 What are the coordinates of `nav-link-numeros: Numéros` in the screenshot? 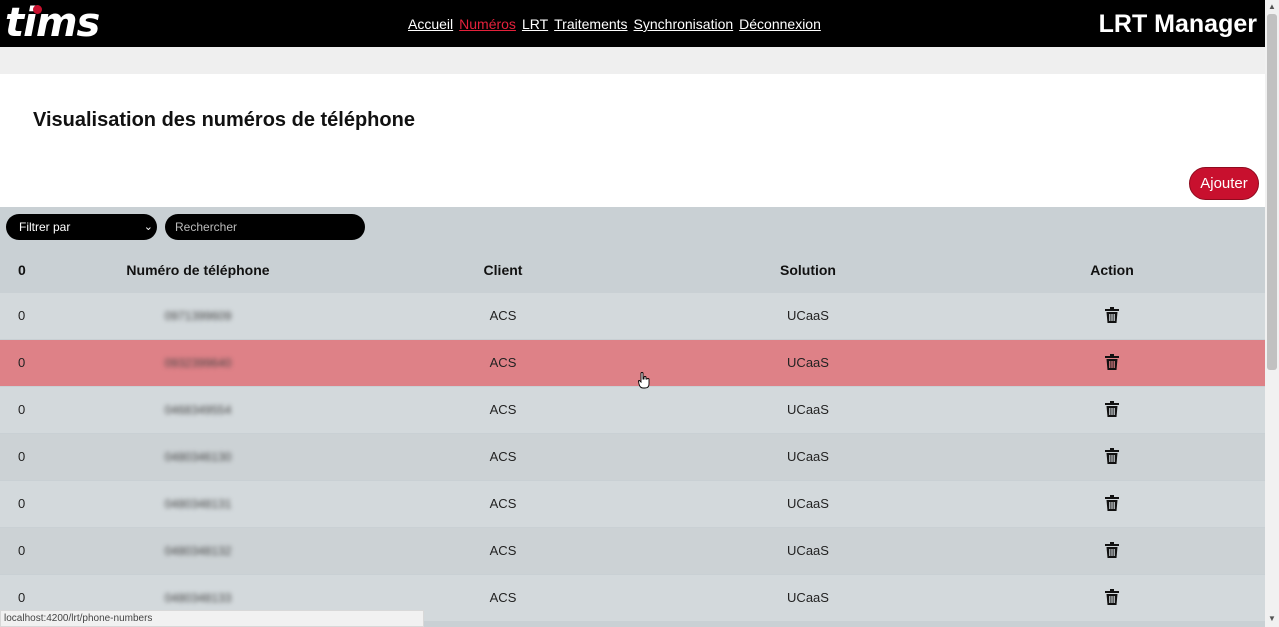 It's located at (487, 24).